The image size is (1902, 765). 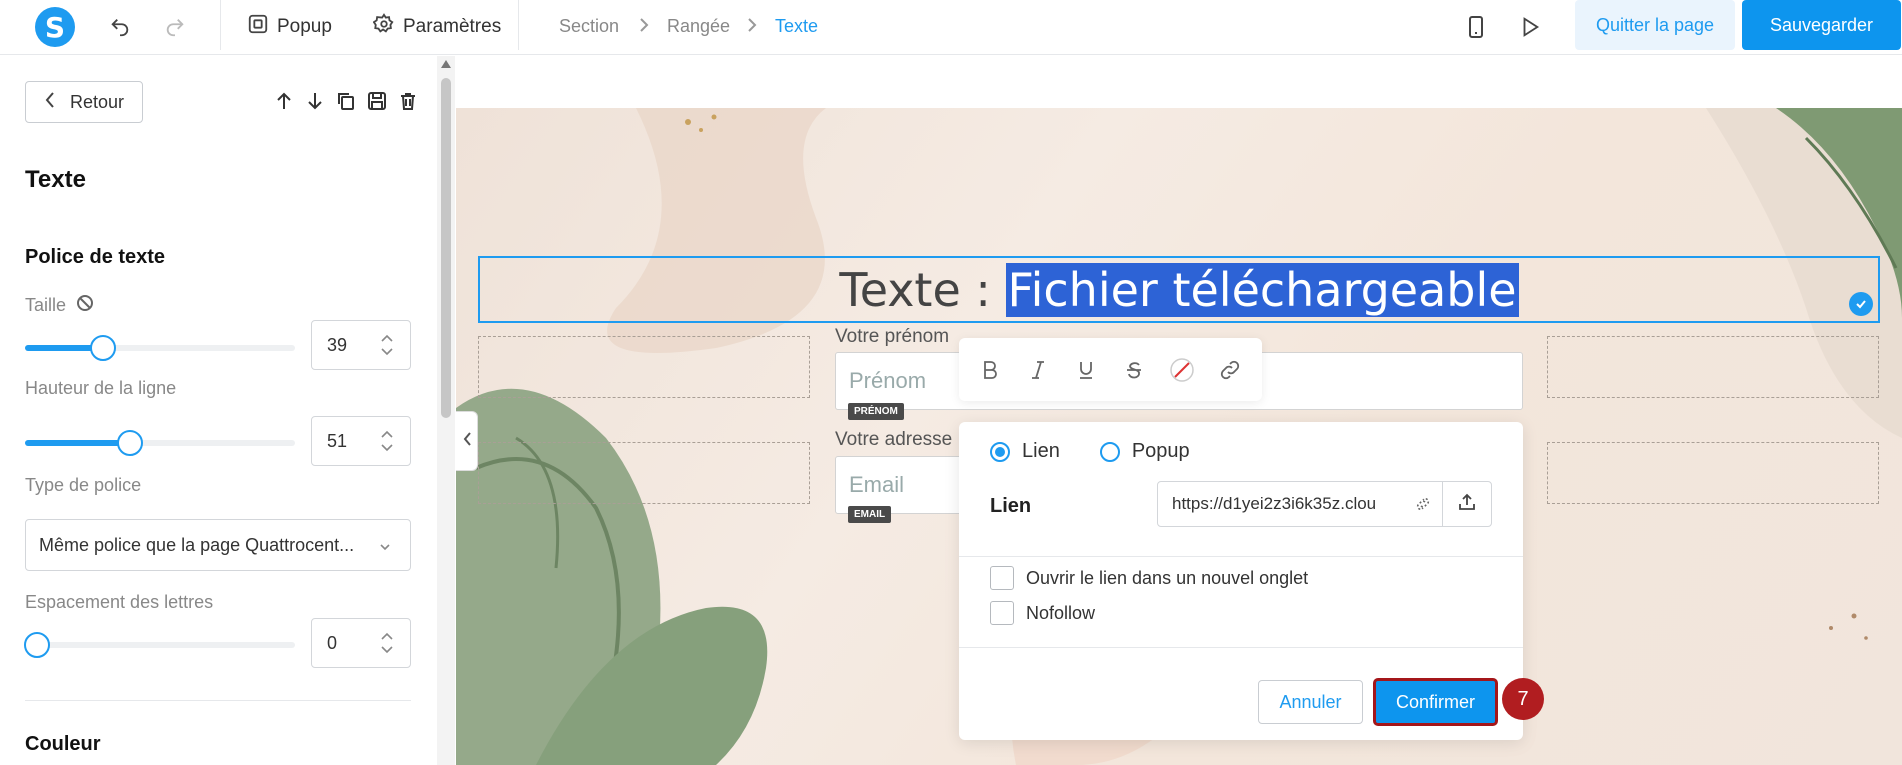 I want to click on link-field-label: Lien, so click(x=1011, y=506).